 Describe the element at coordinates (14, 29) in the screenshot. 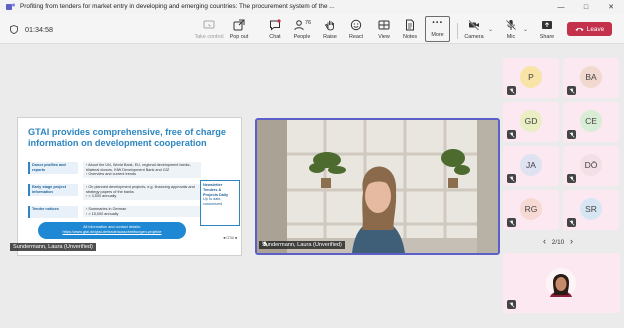

I see `shield-icon` at that location.